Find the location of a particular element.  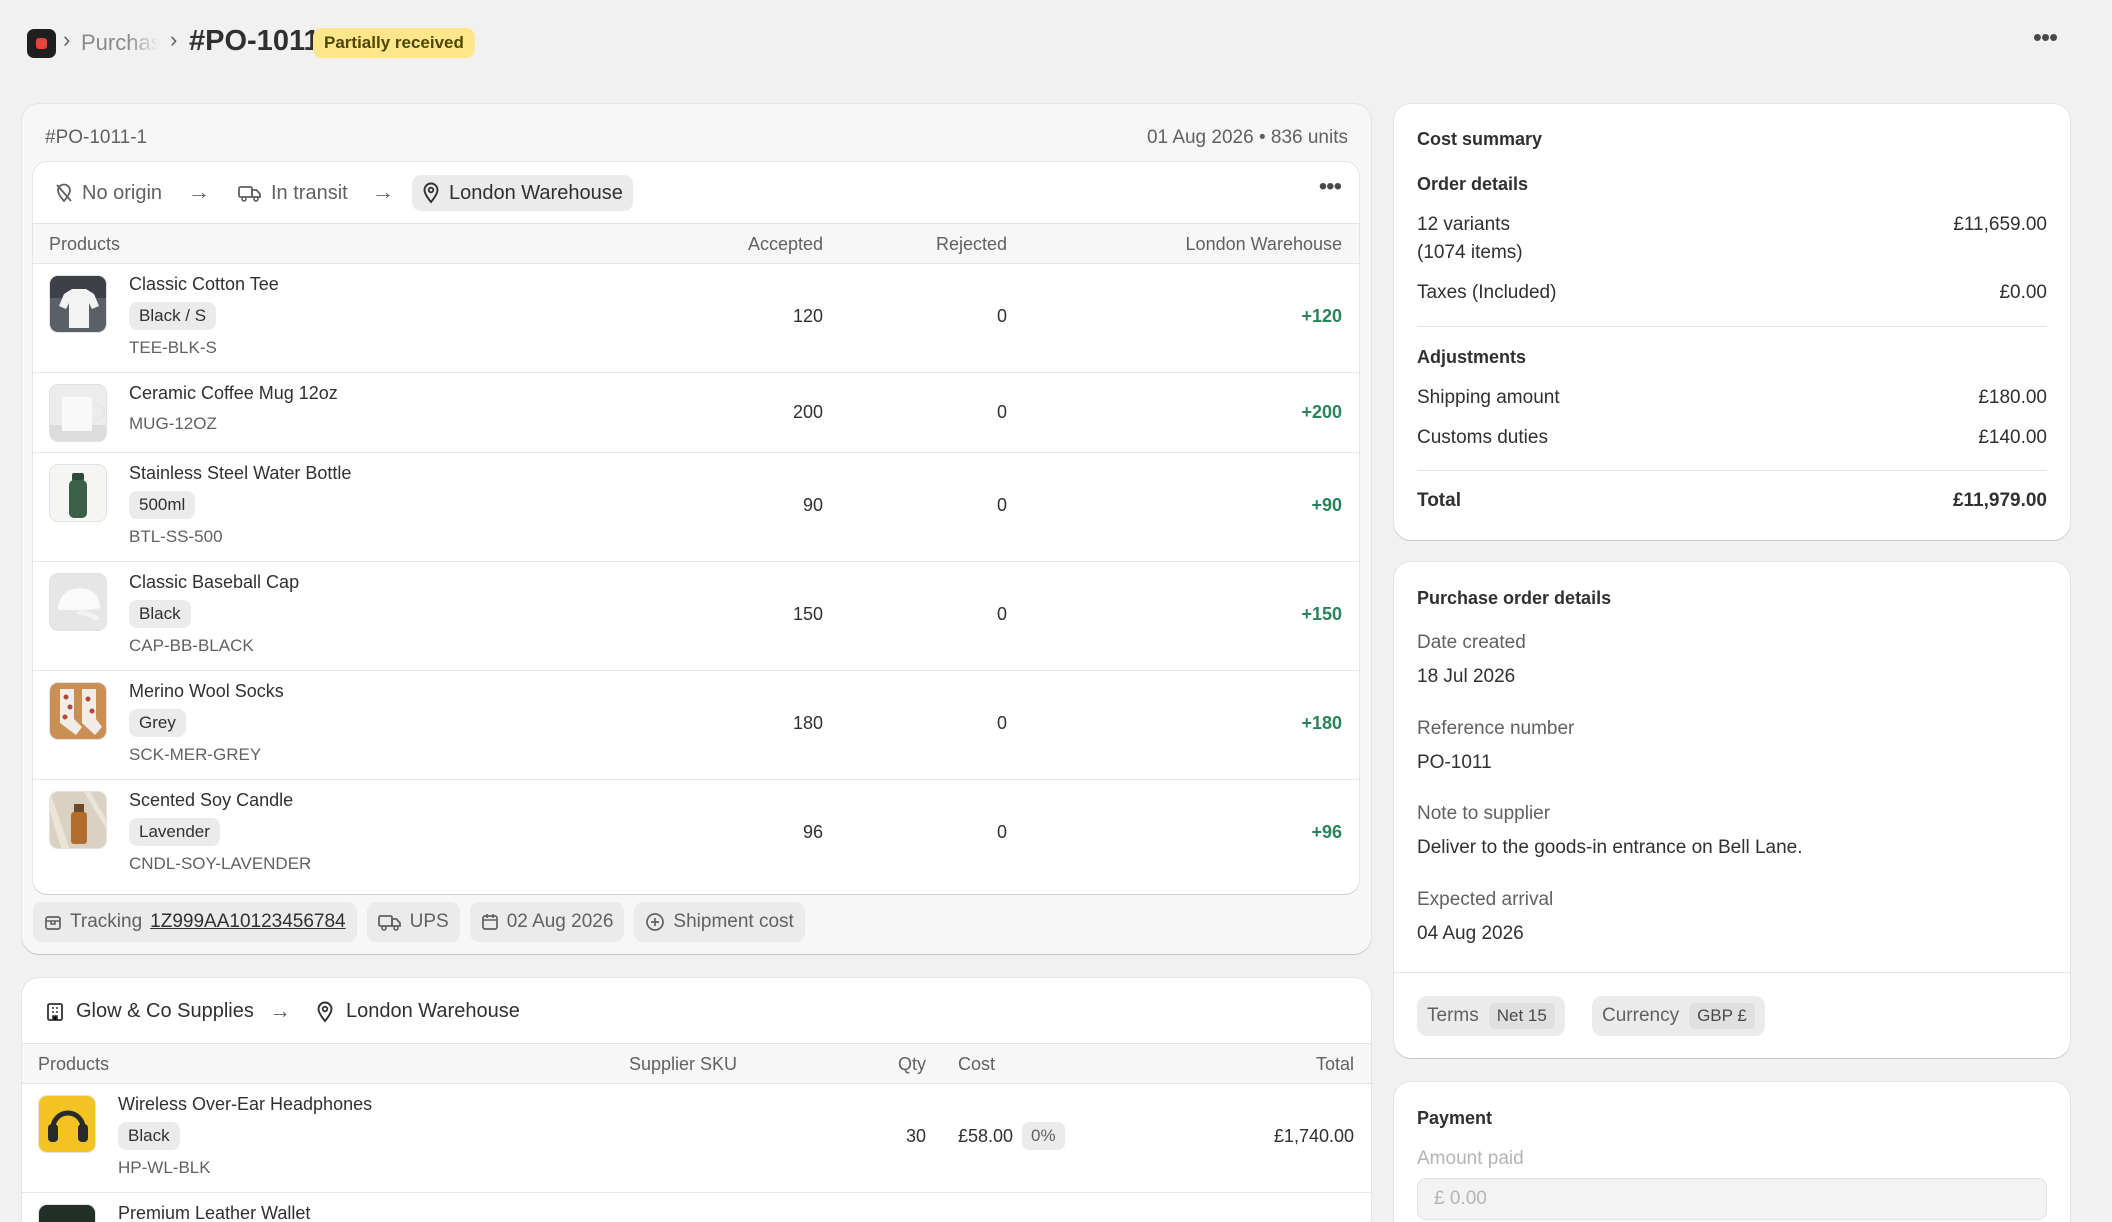

rejected-qty: 0 is located at coordinates (1001, 316).